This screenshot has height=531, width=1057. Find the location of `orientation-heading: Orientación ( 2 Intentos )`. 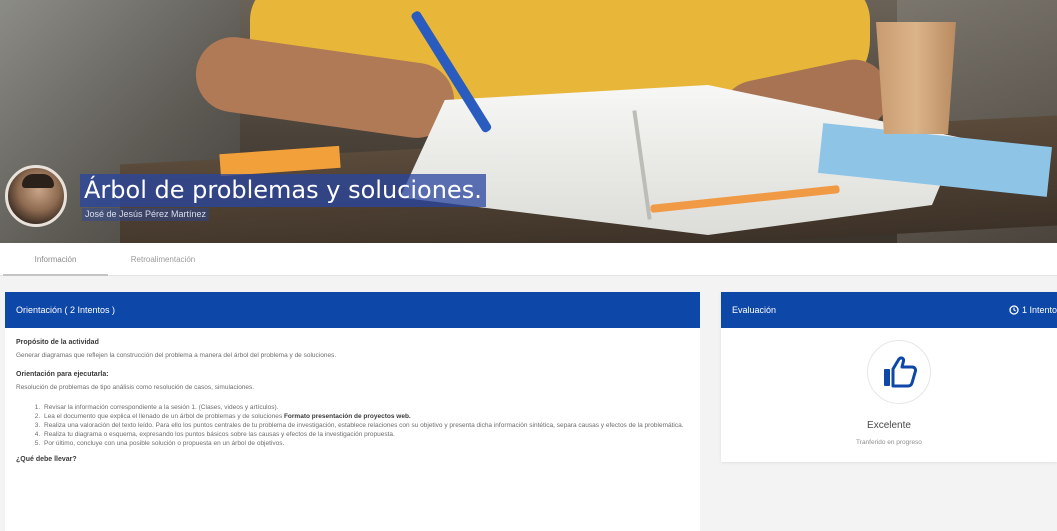

orientation-heading: Orientación ( 2 Intentos ) is located at coordinates (352, 310).